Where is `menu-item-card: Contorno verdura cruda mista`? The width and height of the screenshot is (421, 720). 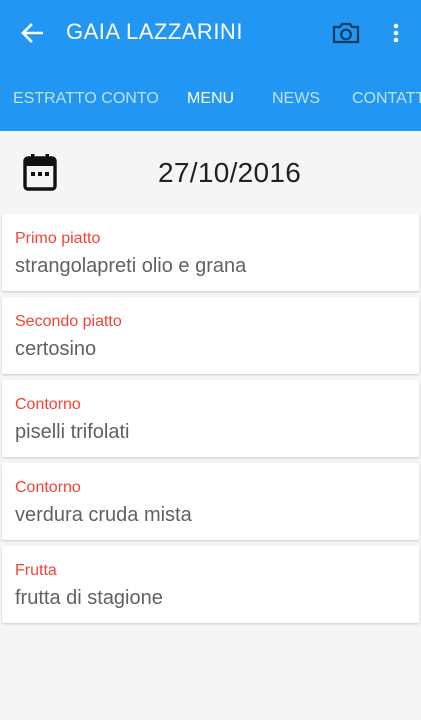 menu-item-card: Contorno verdura cruda mista is located at coordinates (210, 501).